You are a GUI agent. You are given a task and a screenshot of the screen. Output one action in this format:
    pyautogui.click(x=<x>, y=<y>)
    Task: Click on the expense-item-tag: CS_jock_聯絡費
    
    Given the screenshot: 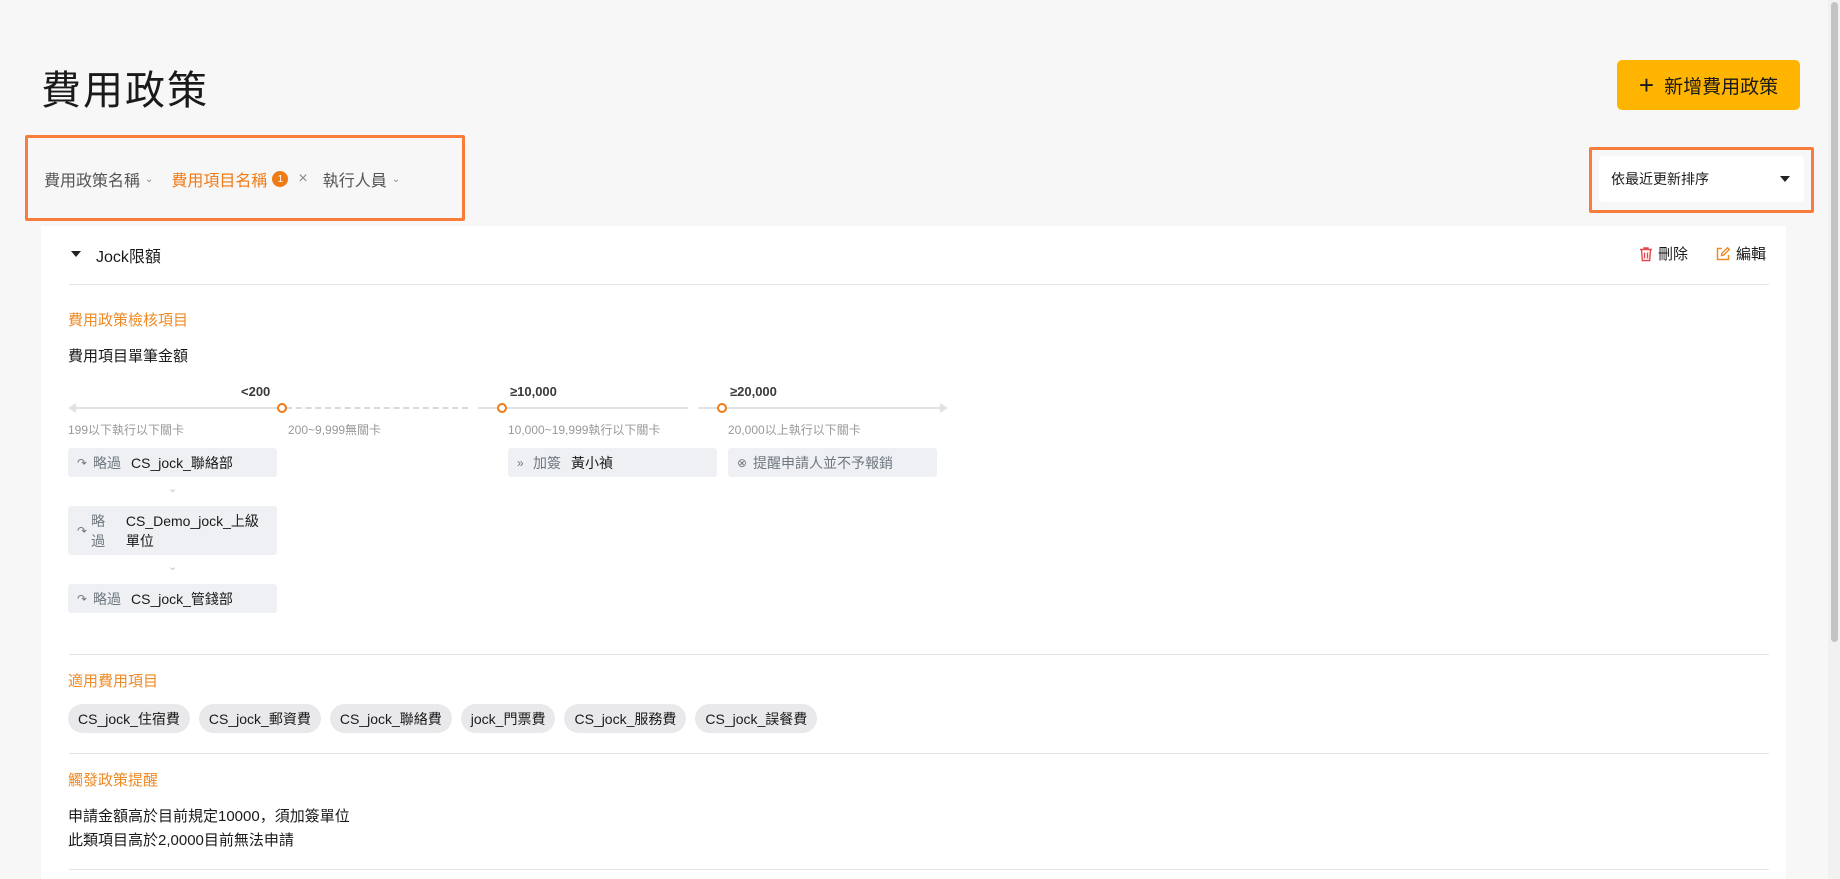 What is the action you would take?
    pyautogui.click(x=390, y=718)
    